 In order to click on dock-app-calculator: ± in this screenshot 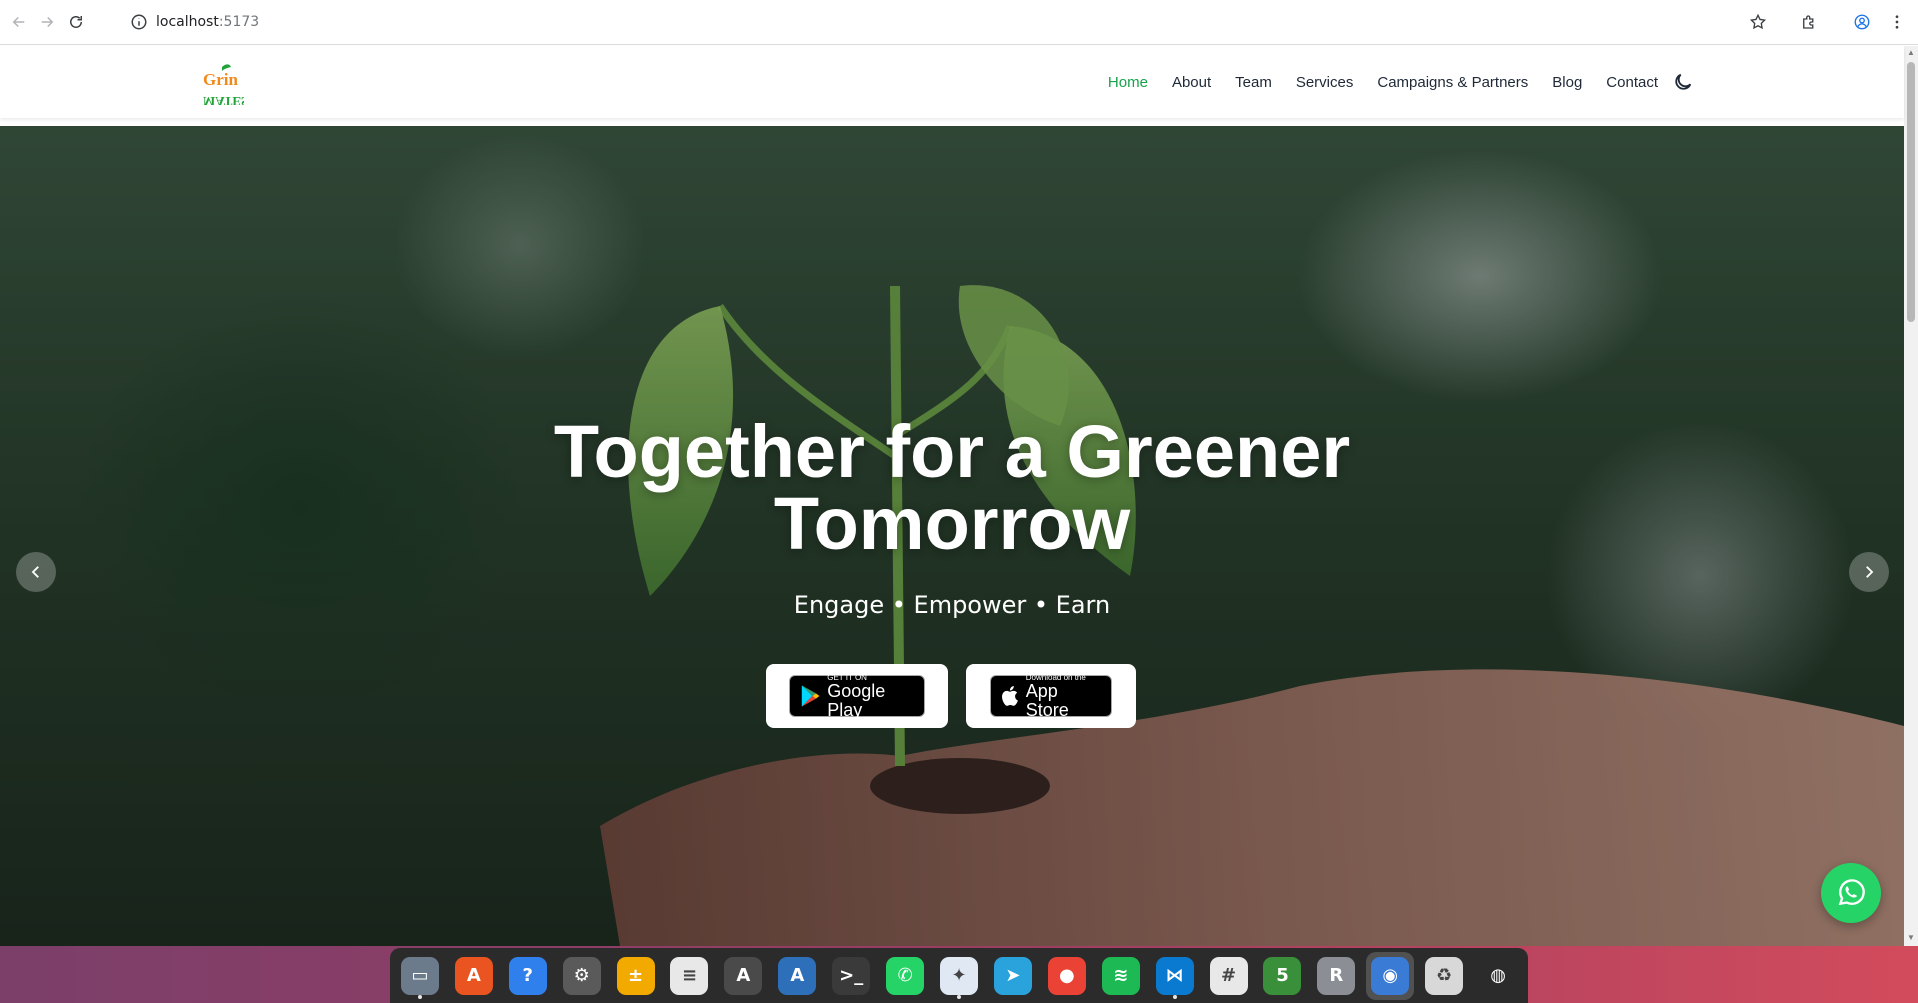, I will do `click(636, 976)`.